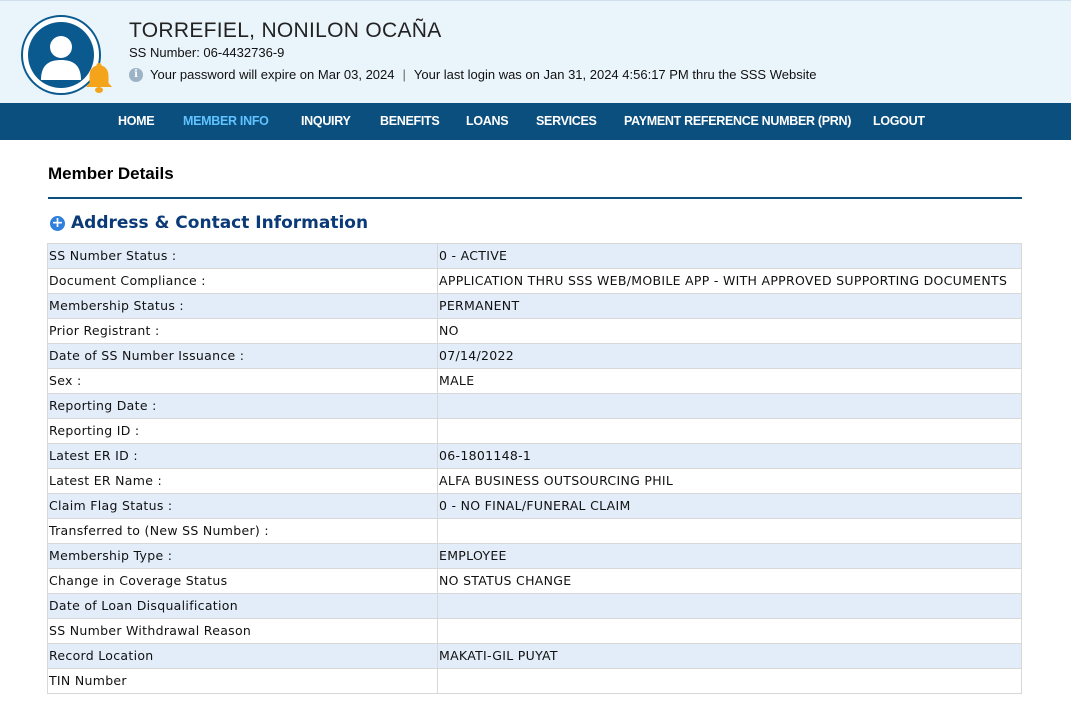  Describe the element at coordinates (729, 556) in the screenshot. I see `field-value: EMPLOYEE` at that location.